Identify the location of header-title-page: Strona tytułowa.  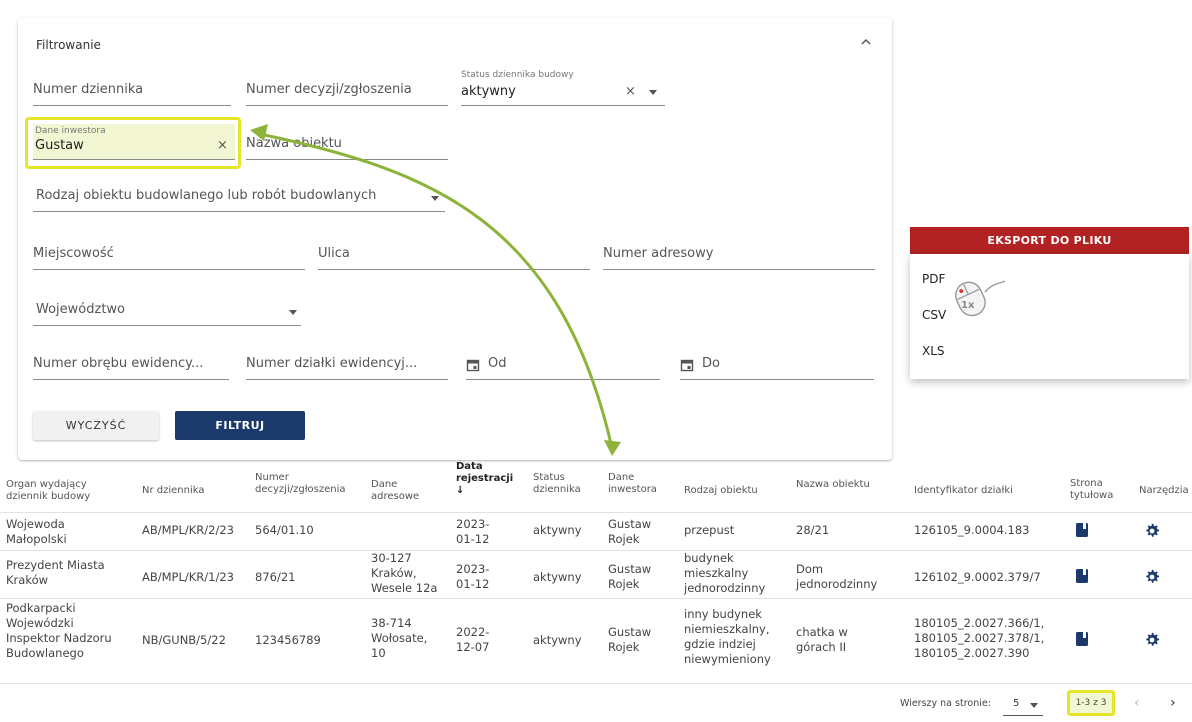
(1092, 489).